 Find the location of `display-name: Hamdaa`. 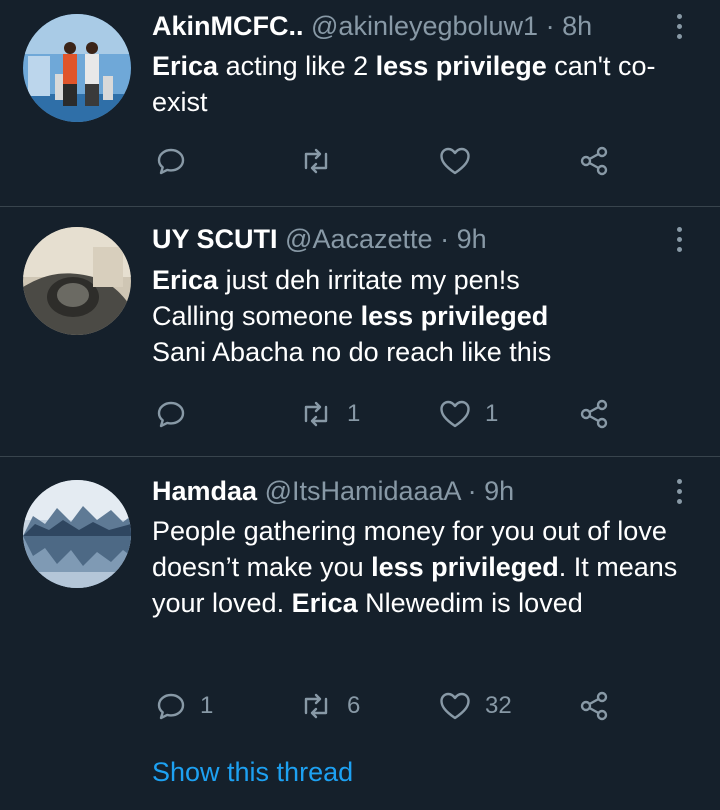

display-name: Hamdaa is located at coordinates (204, 491).